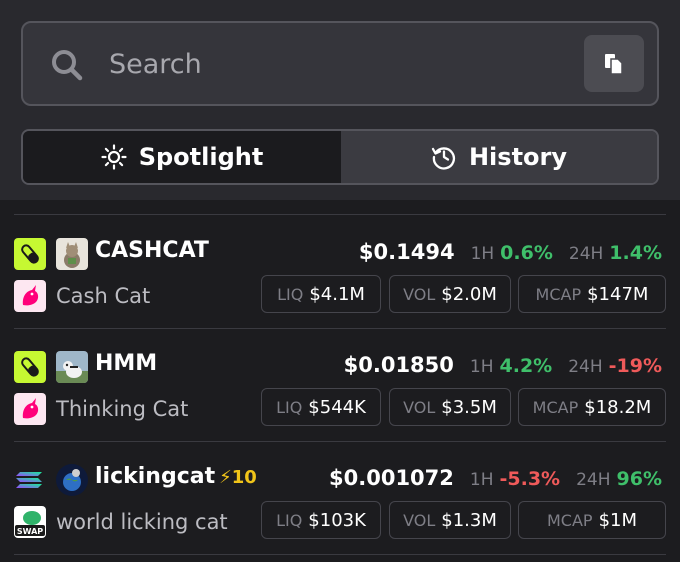 This screenshot has height=562, width=680. I want to click on token-symbol: CASHCAT, so click(152, 250).